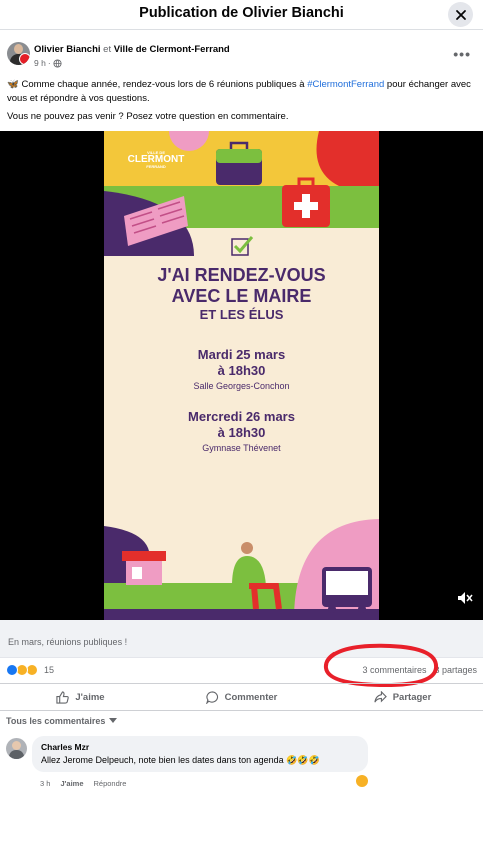 This screenshot has width=483, height=847. What do you see at coordinates (18, 53) in the screenshot?
I see `author-avatar` at bounding box center [18, 53].